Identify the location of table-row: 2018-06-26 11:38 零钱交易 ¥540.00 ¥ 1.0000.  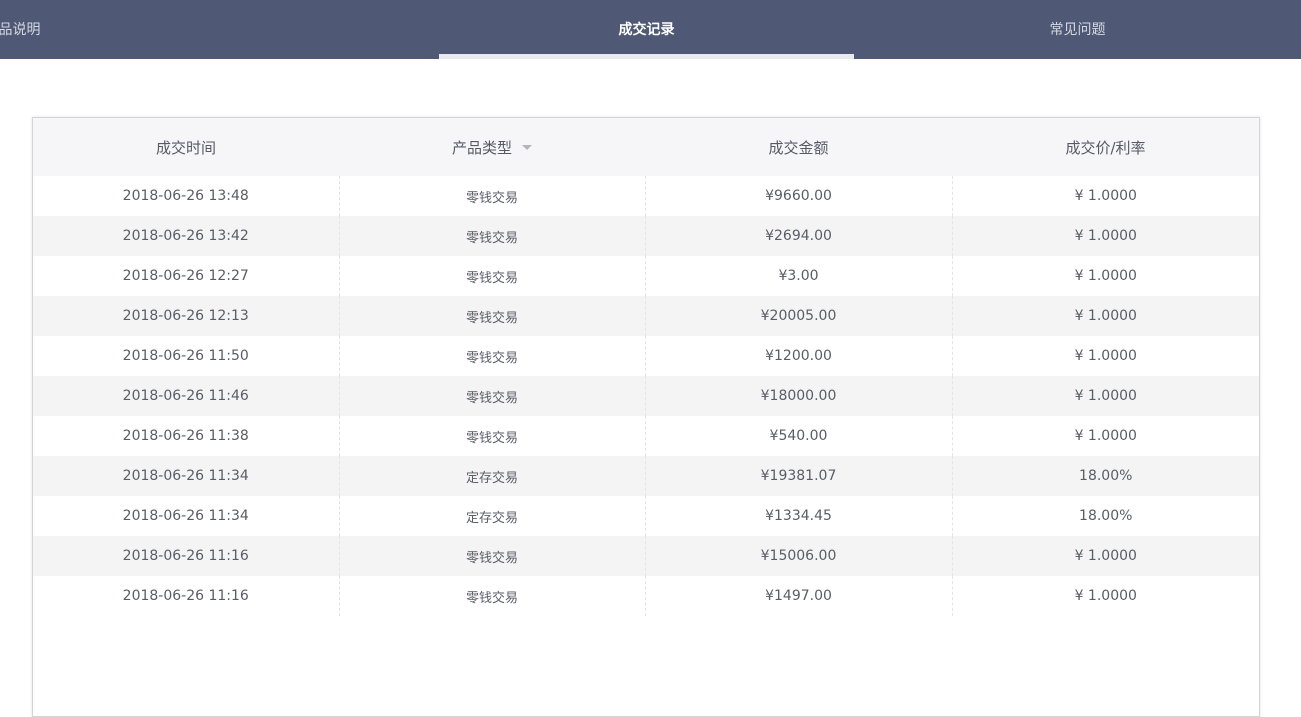
(646, 436).